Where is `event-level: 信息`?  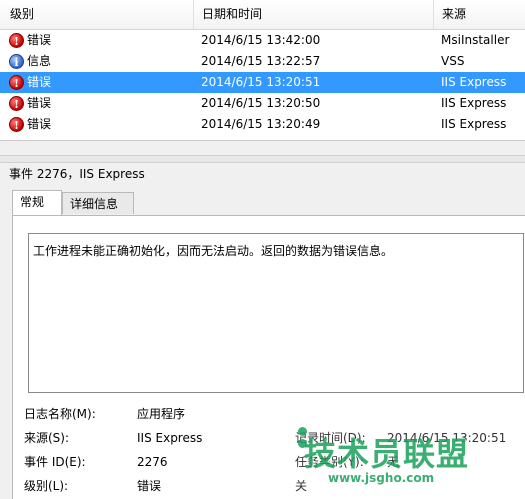
event-level: 信息 is located at coordinates (39, 61).